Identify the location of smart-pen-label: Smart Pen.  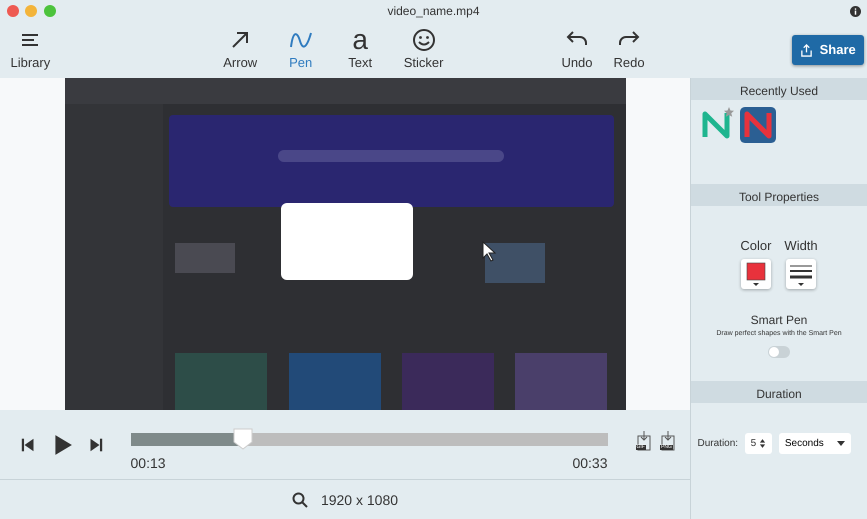
(779, 320).